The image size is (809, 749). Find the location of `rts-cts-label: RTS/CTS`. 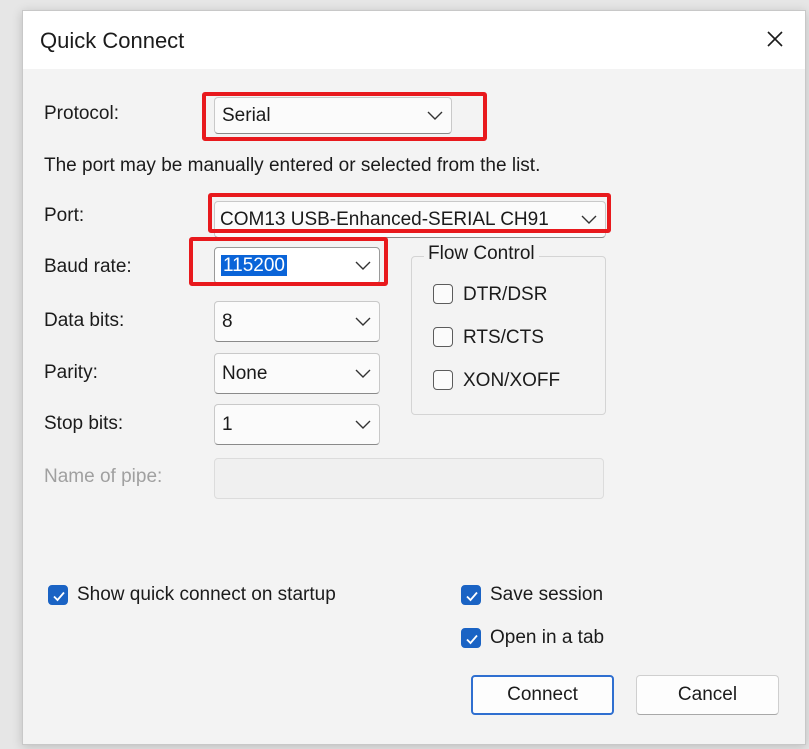

rts-cts-label: RTS/CTS is located at coordinates (503, 338).